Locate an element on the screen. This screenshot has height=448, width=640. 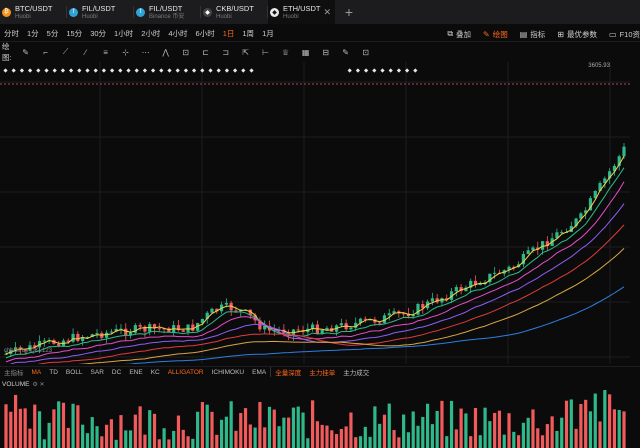
document-icon: ▭ is located at coordinates (613, 34).